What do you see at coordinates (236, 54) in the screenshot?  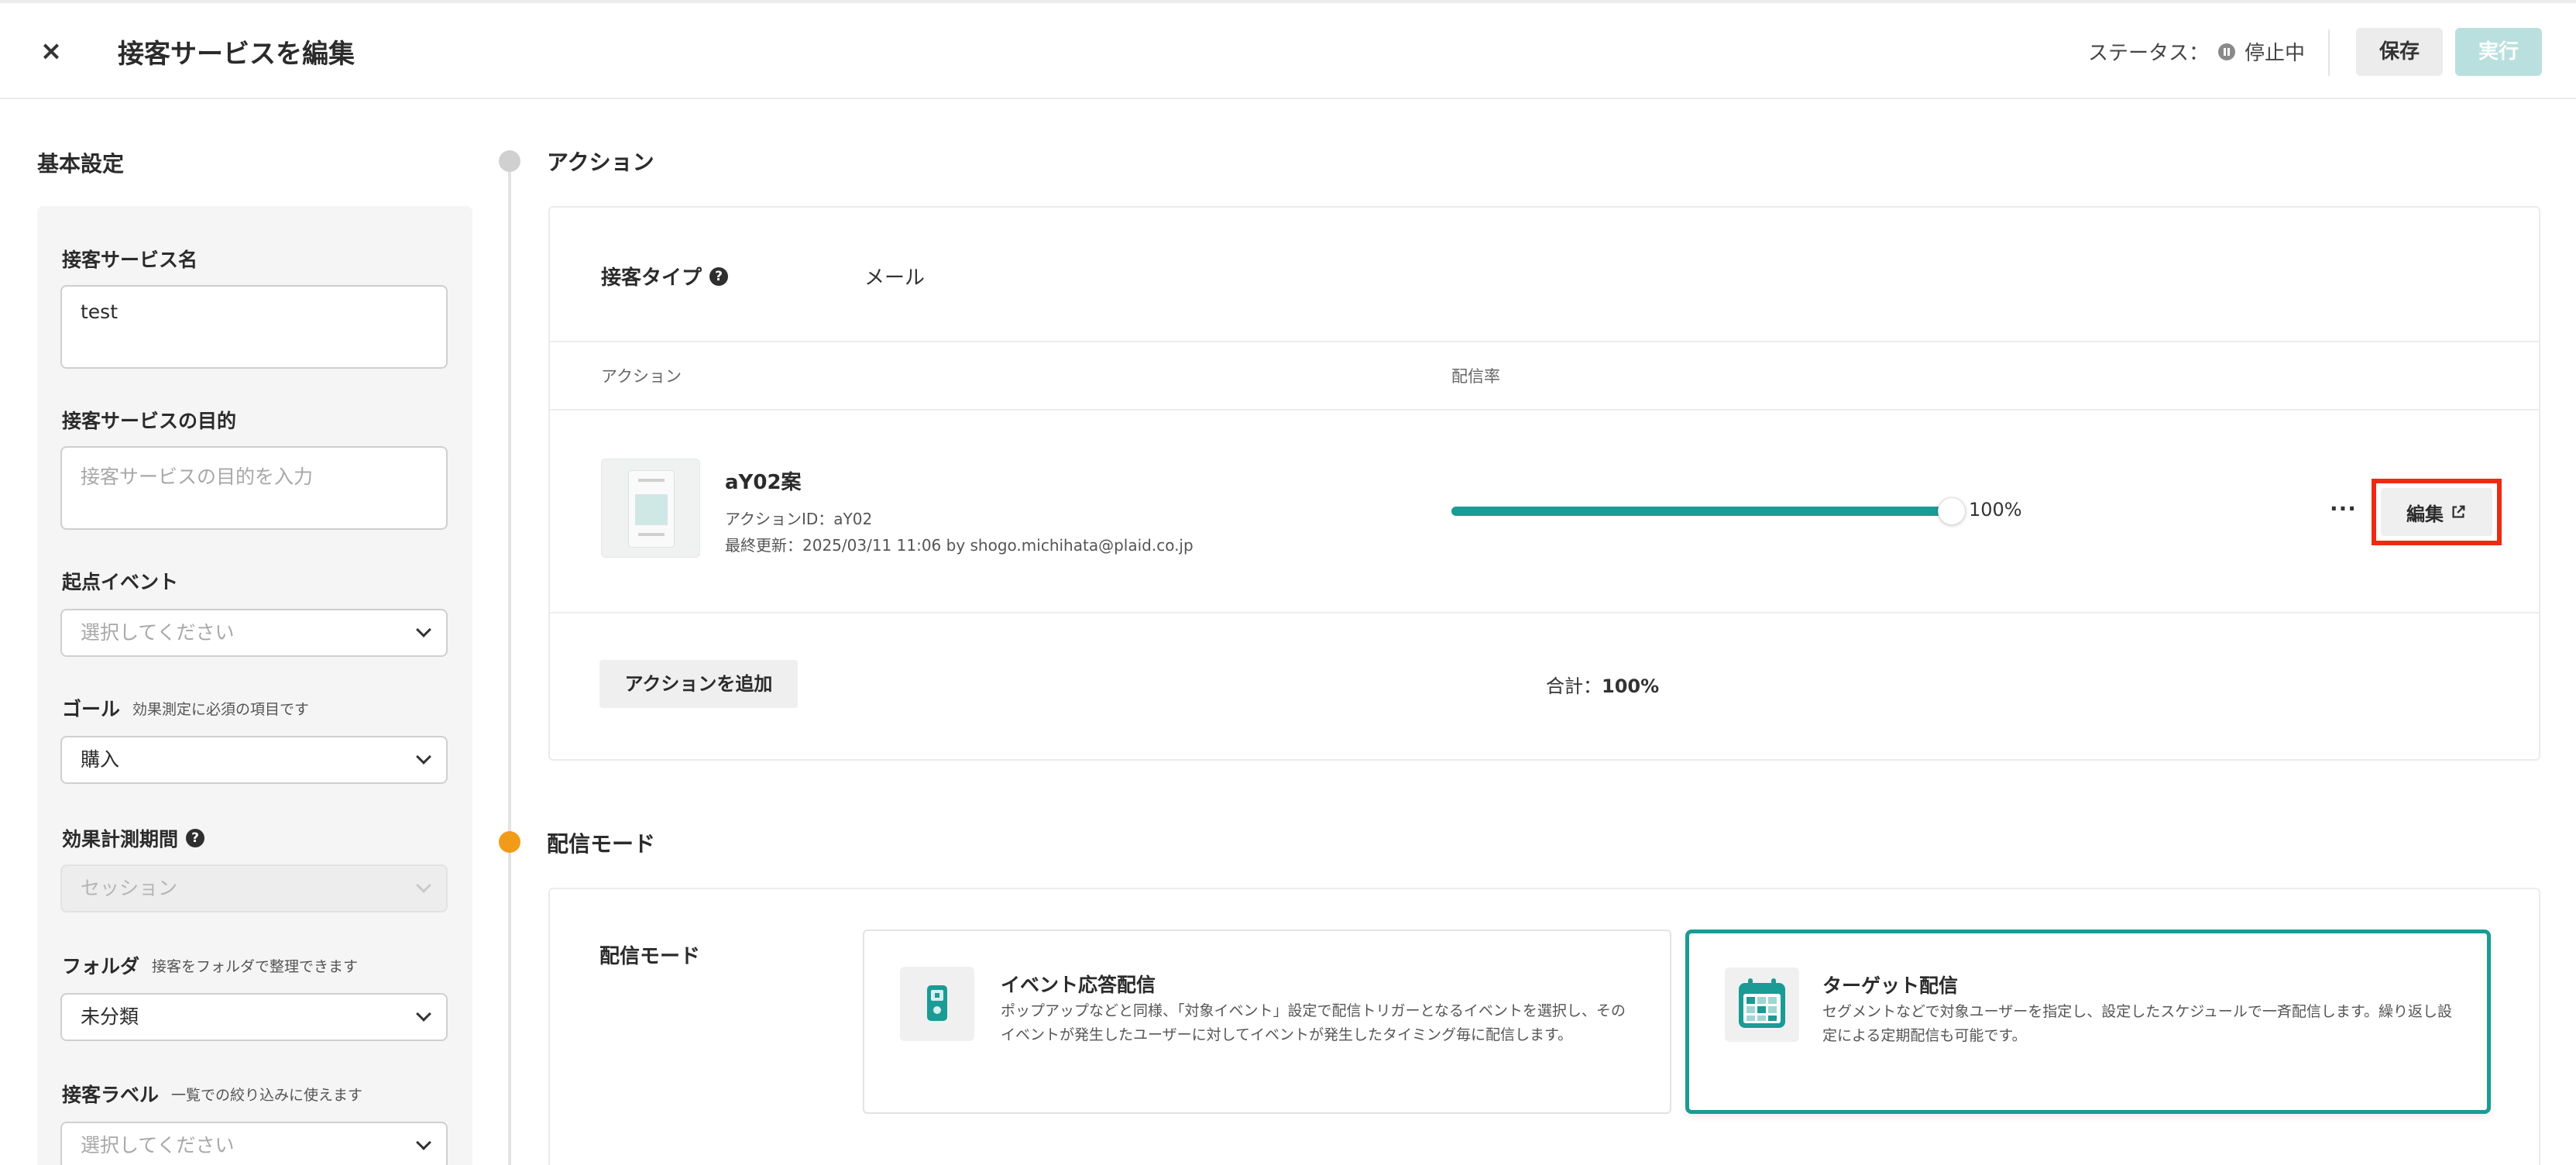 I see `page-title: 接客サービスを編集` at bounding box center [236, 54].